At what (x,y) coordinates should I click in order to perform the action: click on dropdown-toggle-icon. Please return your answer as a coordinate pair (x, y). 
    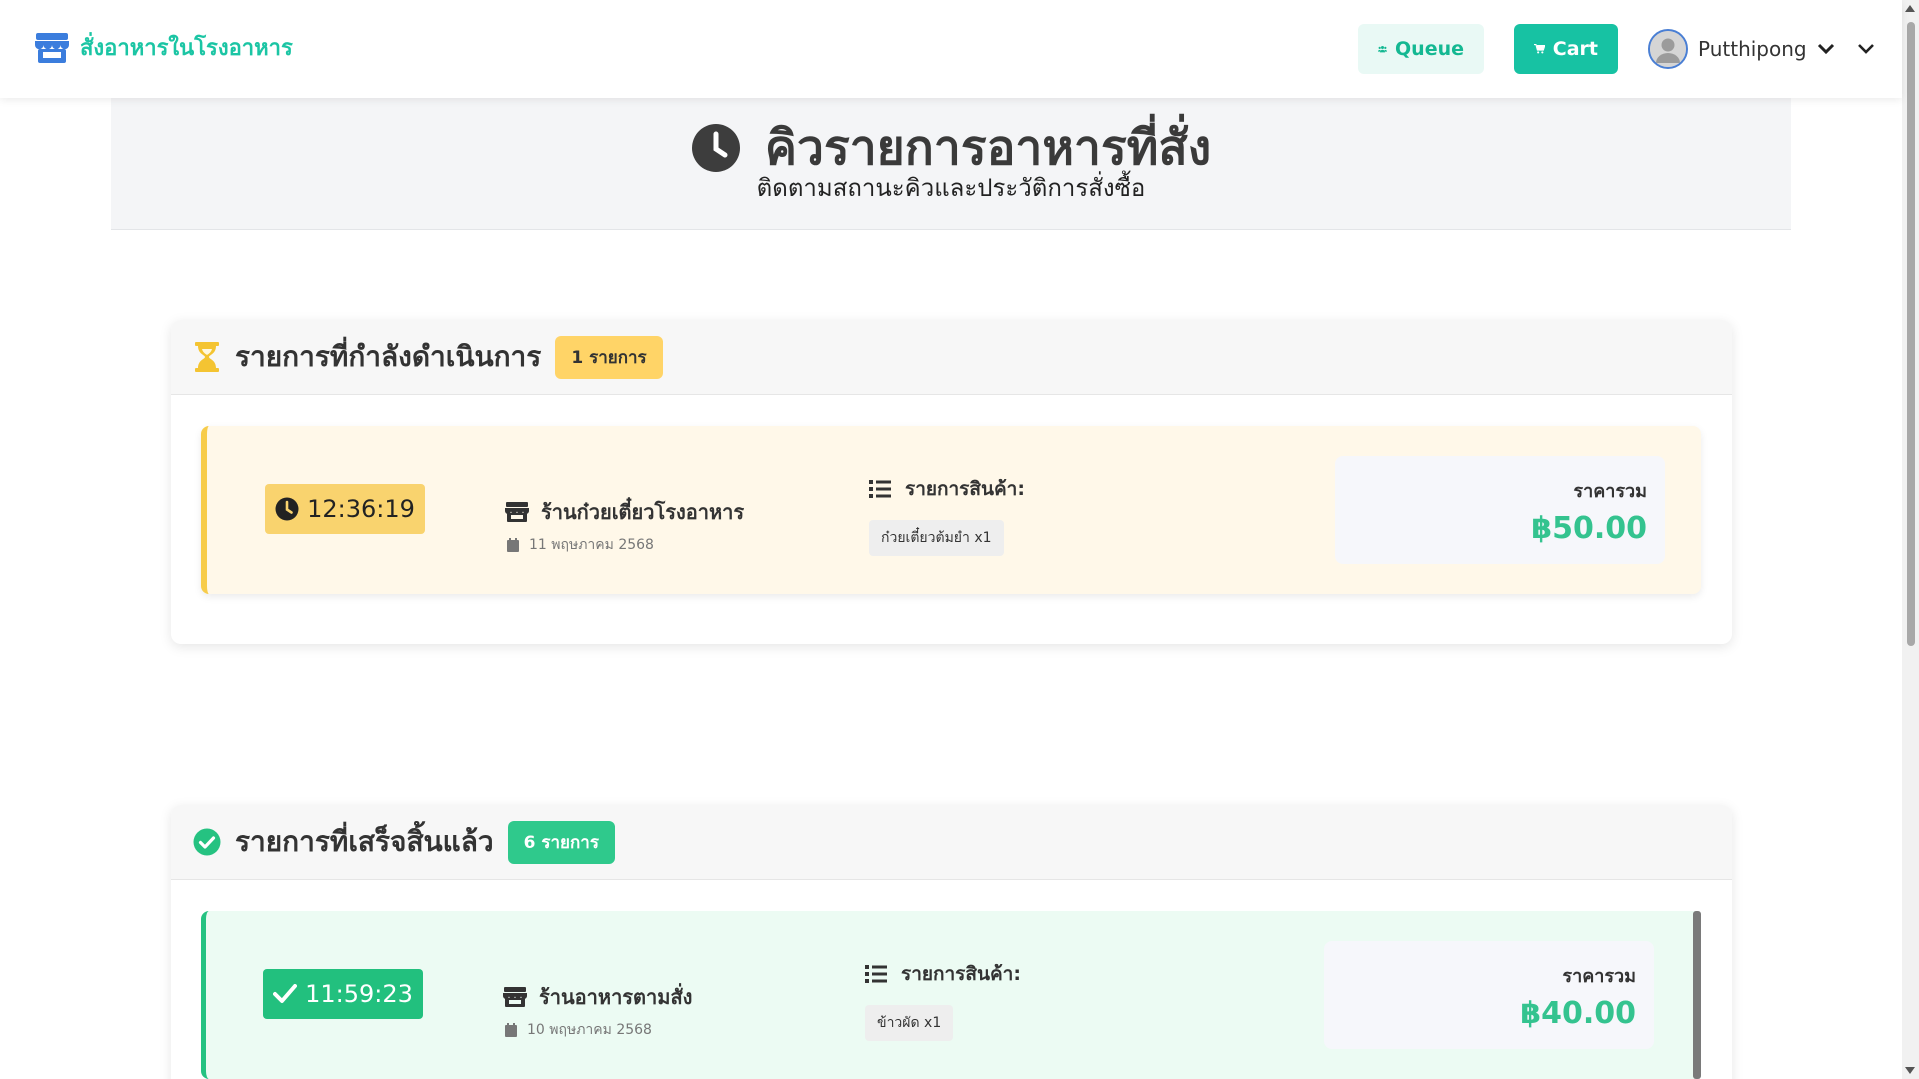
    Looking at the image, I should click on (1866, 49).